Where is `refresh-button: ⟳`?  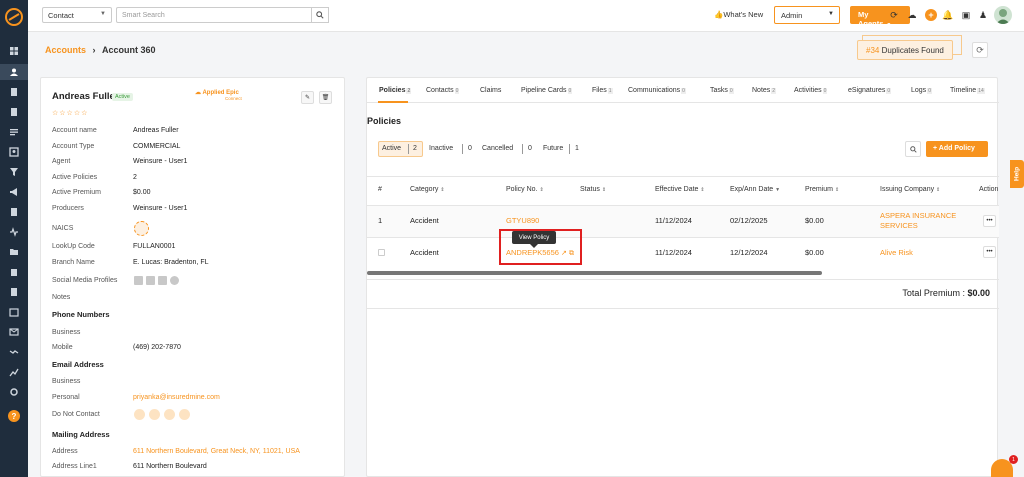
refresh-button: ⟳ is located at coordinates (980, 50).